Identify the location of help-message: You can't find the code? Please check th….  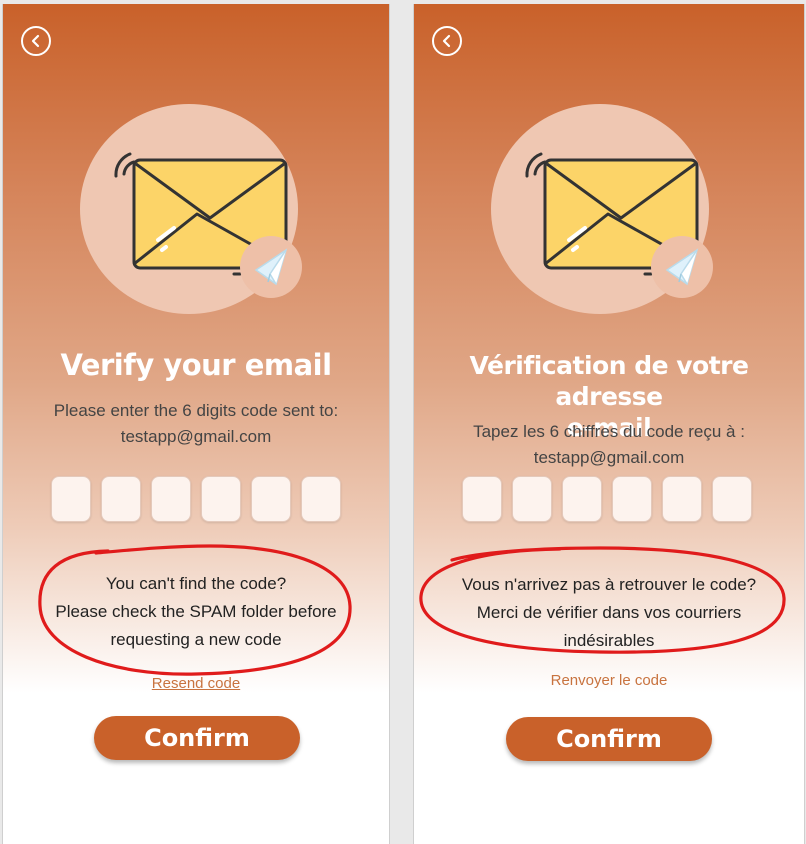
(196, 612).